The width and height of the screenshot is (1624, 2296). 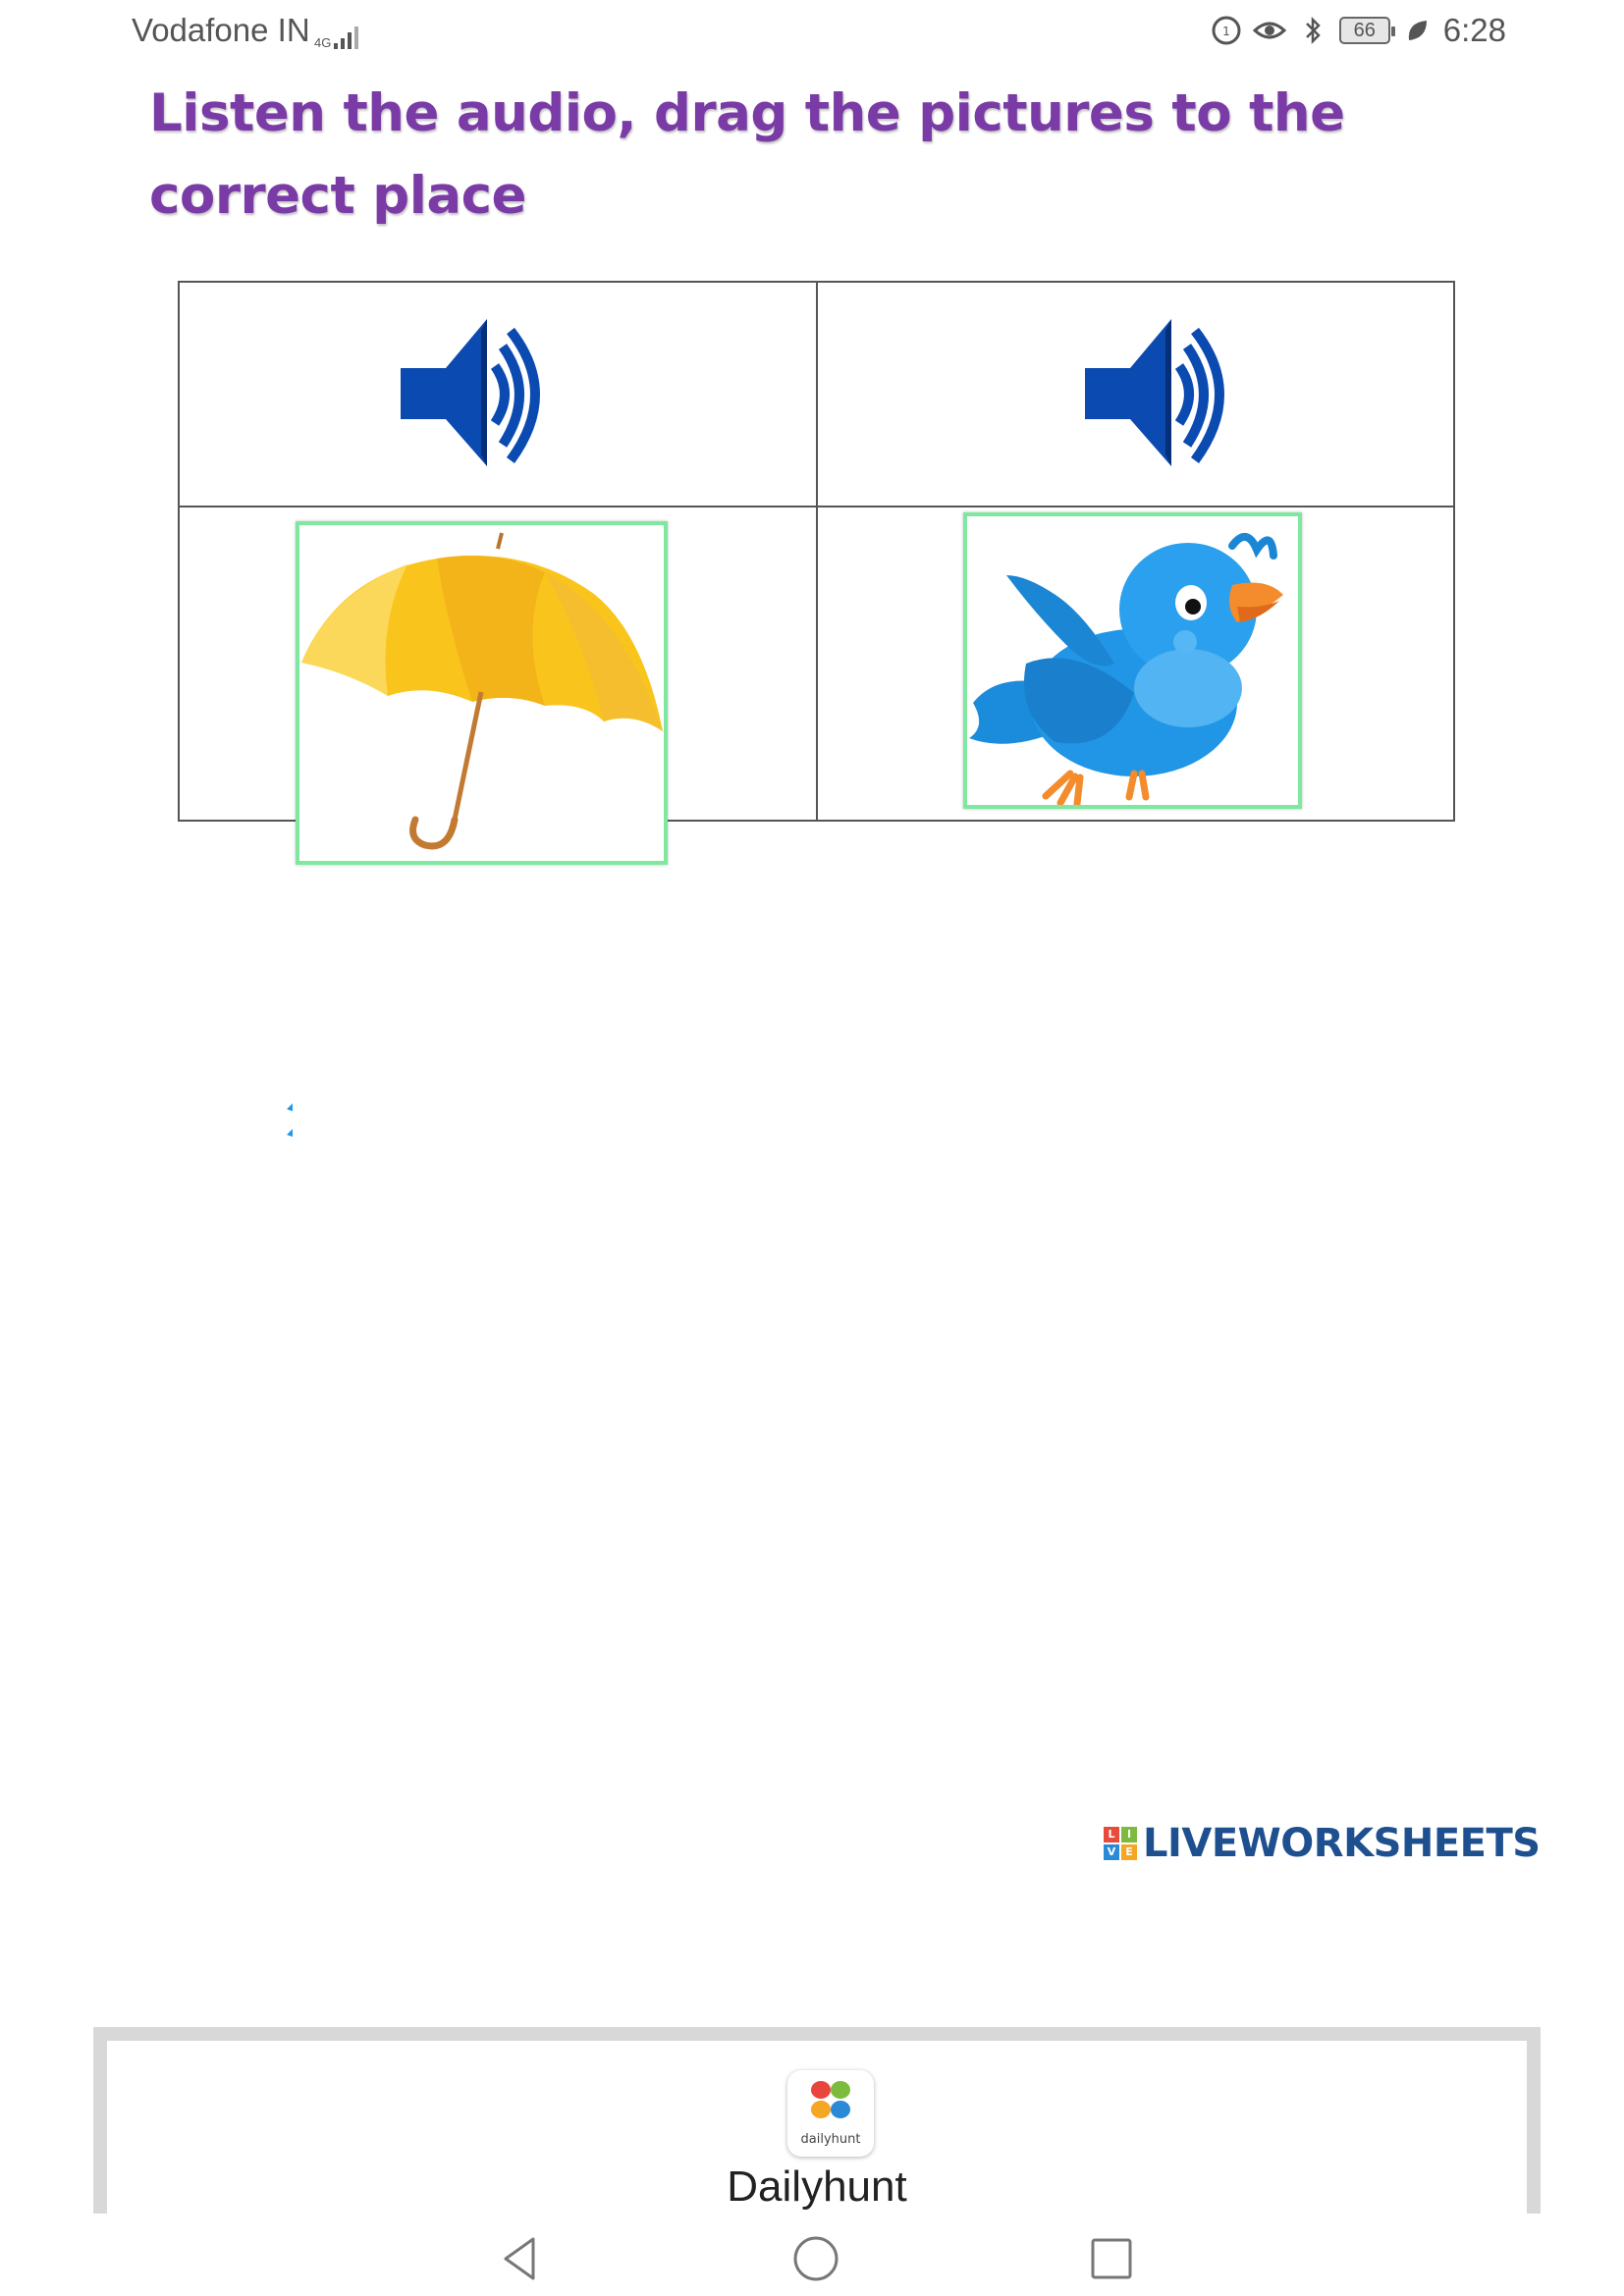 What do you see at coordinates (1417, 31) in the screenshot?
I see `power-saving-leaf-icon` at bounding box center [1417, 31].